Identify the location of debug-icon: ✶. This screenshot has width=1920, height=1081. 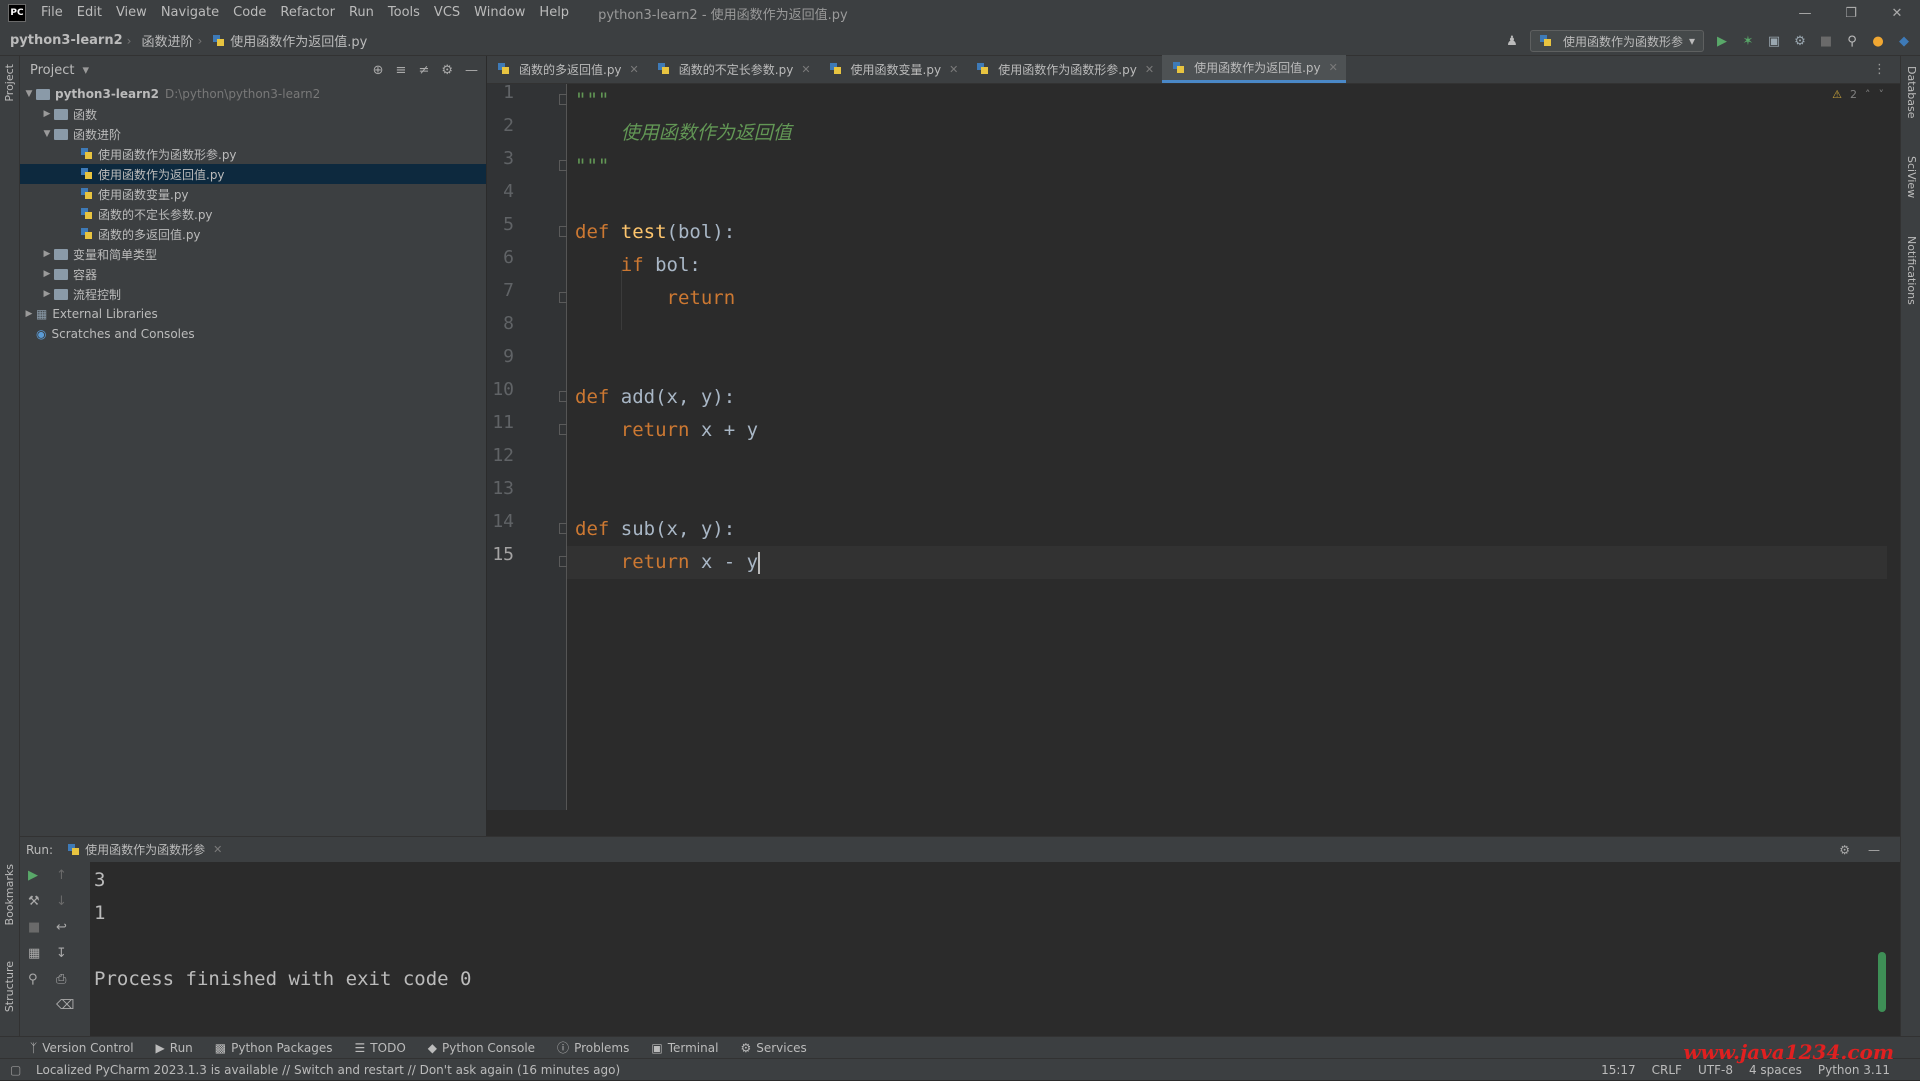
(1748, 41).